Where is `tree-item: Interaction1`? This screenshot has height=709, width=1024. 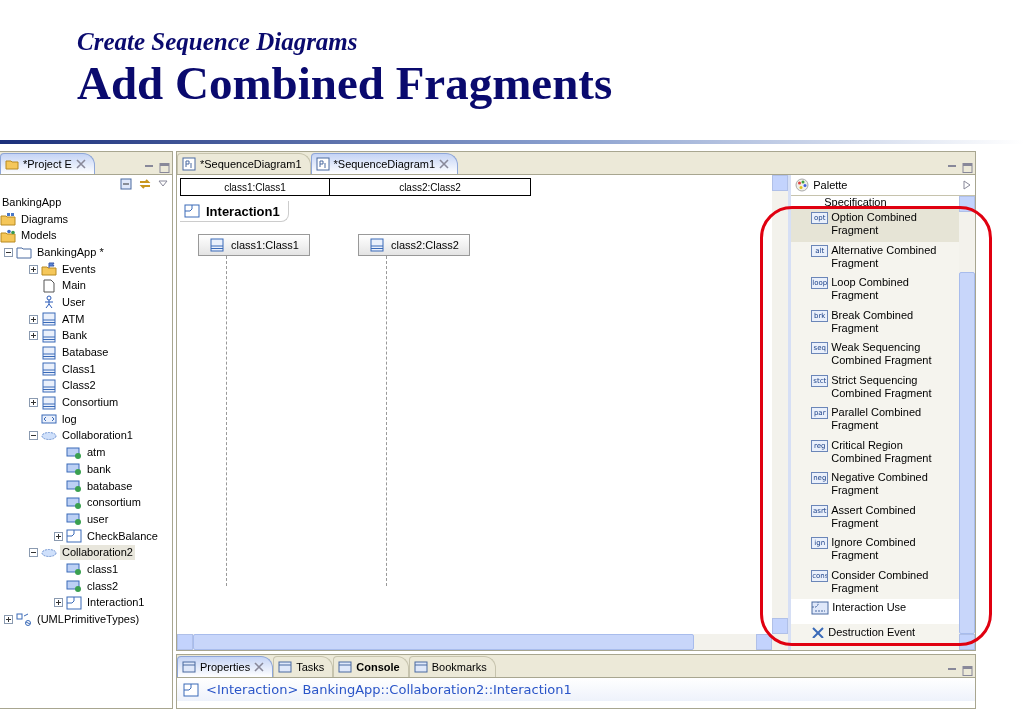
tree-item: Interaction1 is located at coordinates (116, 603).